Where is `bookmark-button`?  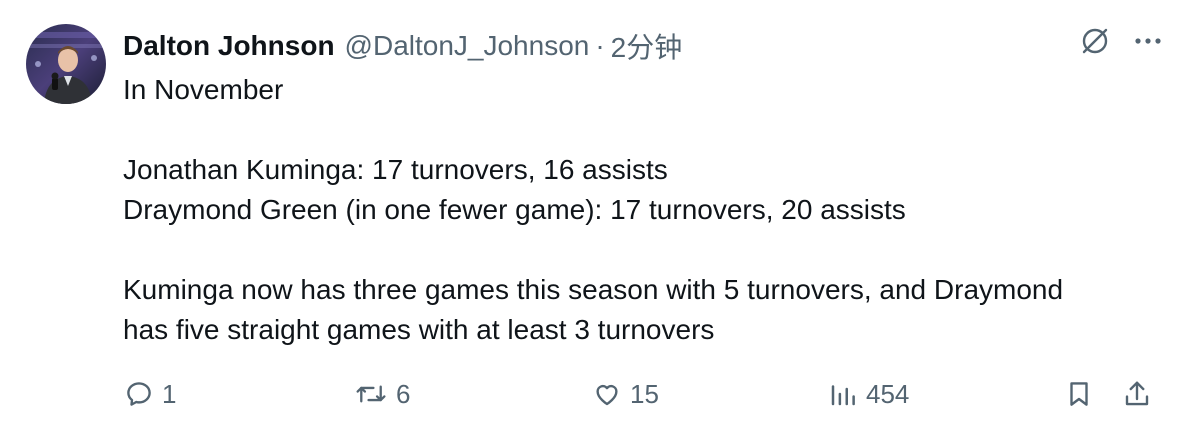 bookmark-button is located at coordinates (1079, 394).